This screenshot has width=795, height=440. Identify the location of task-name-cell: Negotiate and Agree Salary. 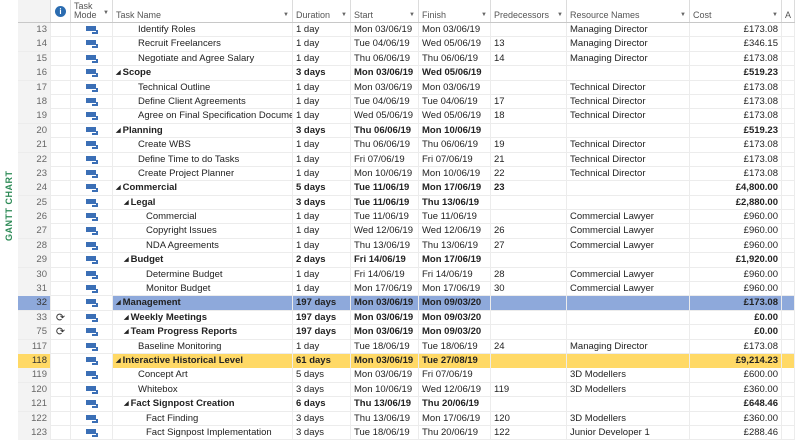
(203, 58).